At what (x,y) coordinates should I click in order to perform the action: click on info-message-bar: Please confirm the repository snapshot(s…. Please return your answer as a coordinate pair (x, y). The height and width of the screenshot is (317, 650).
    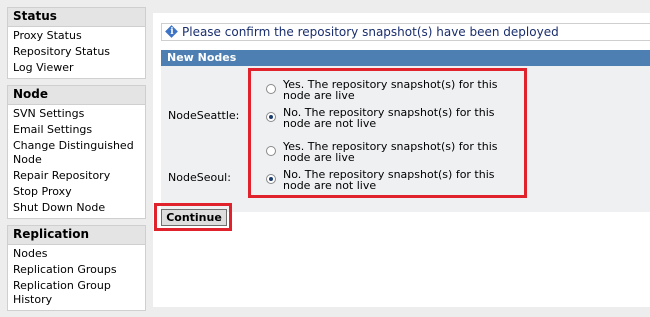
    Looking at the image, I should click on (405, 32).